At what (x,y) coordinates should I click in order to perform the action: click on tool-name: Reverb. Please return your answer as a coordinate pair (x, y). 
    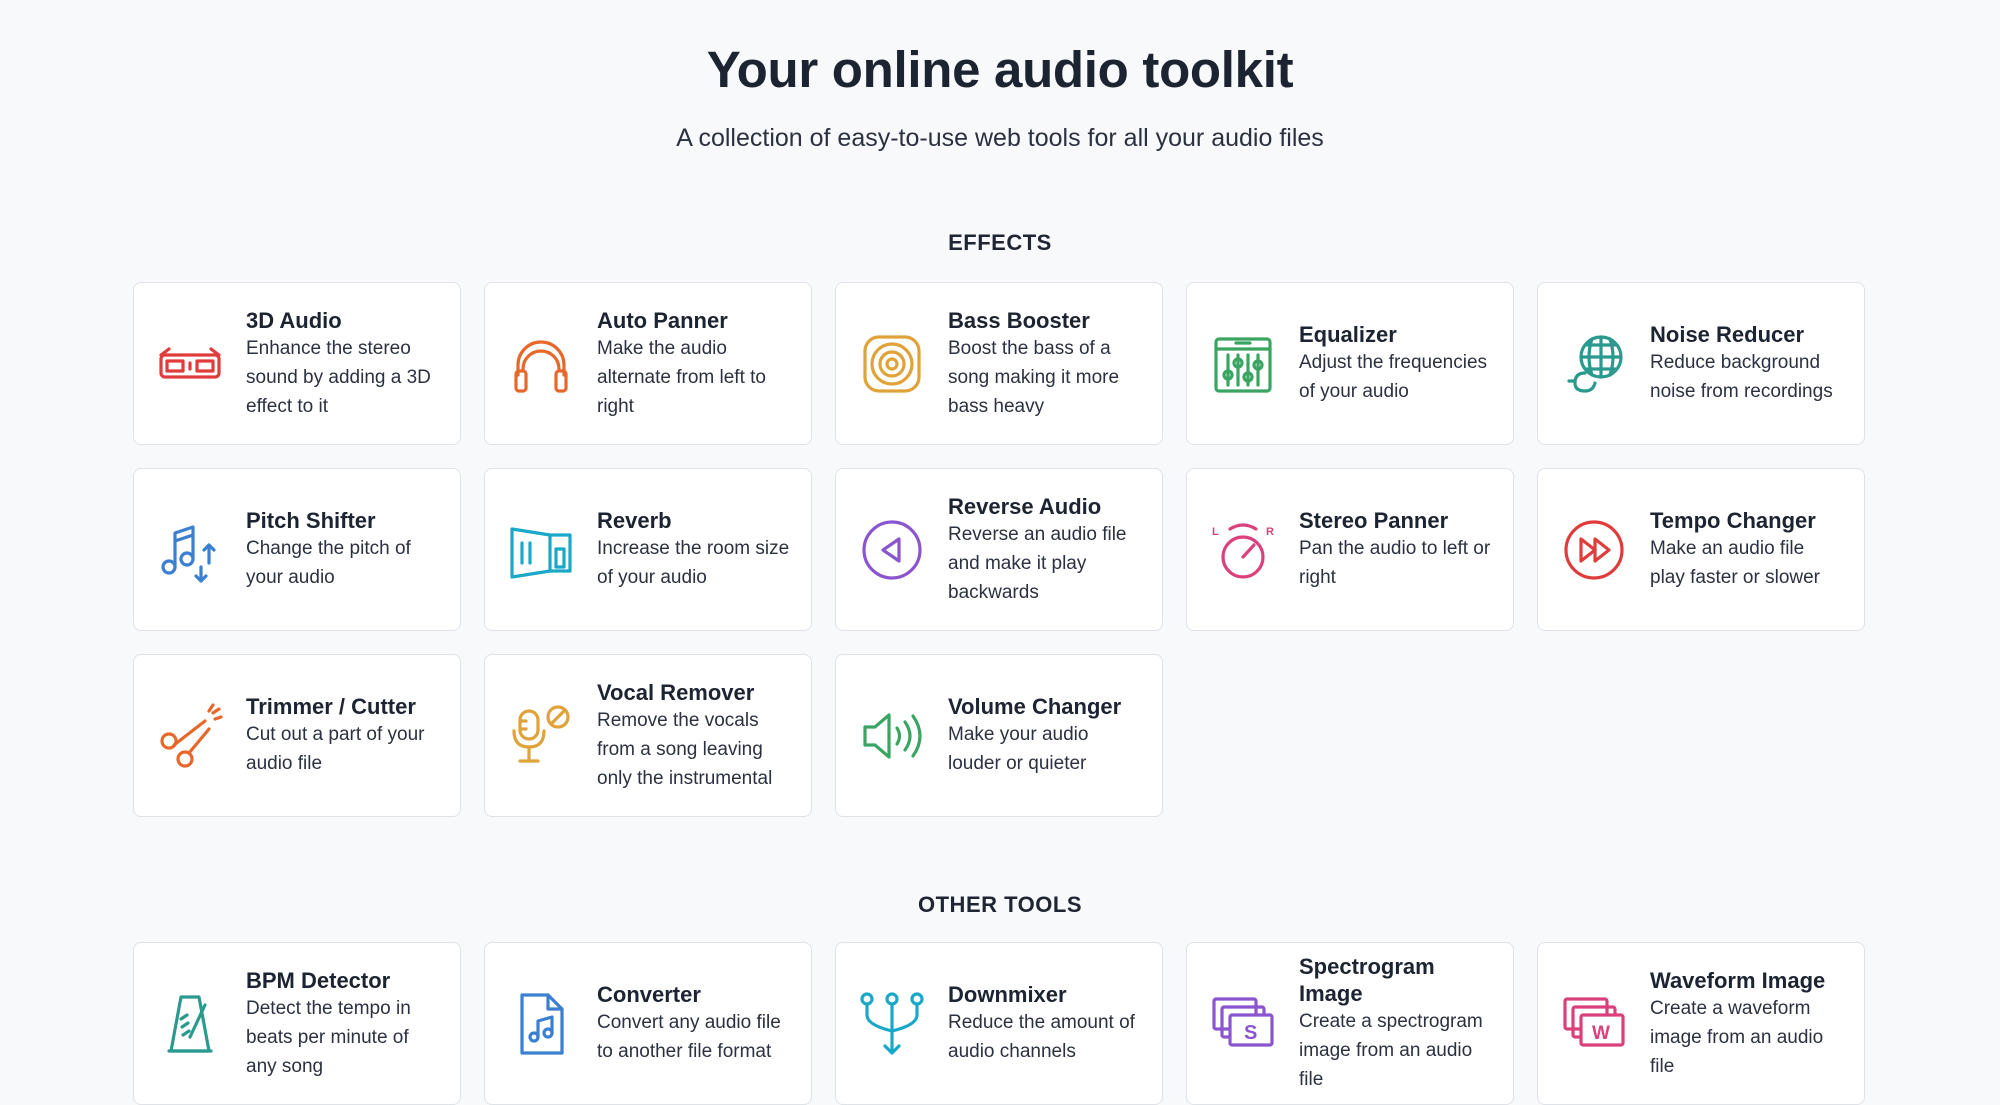
    Looking at the image, I should click on (634, 520).